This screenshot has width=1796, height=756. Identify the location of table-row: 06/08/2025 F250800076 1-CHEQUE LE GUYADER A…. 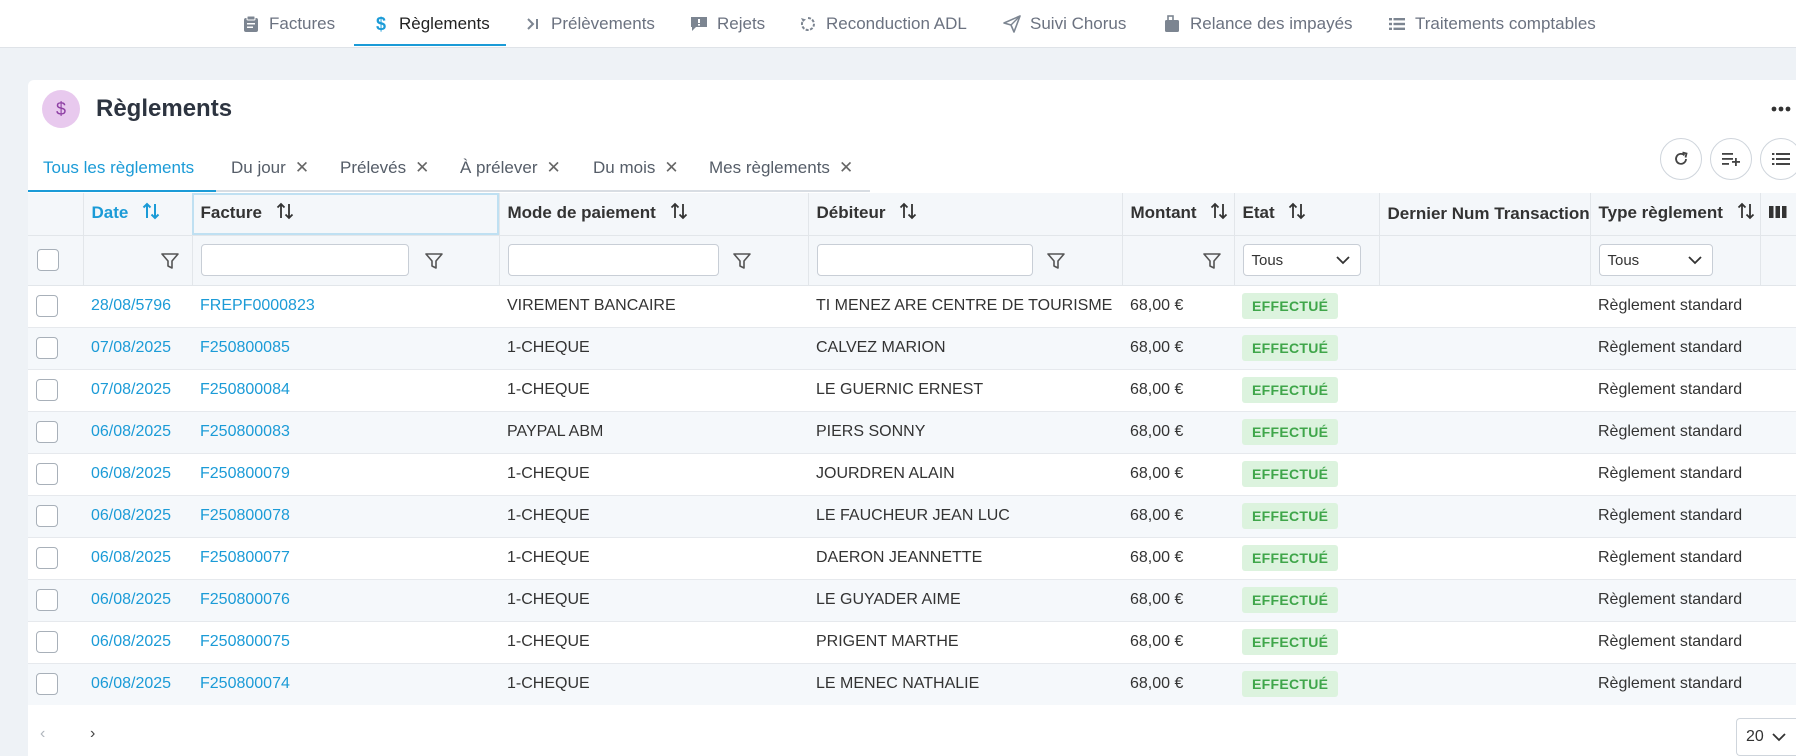
(912, 600).